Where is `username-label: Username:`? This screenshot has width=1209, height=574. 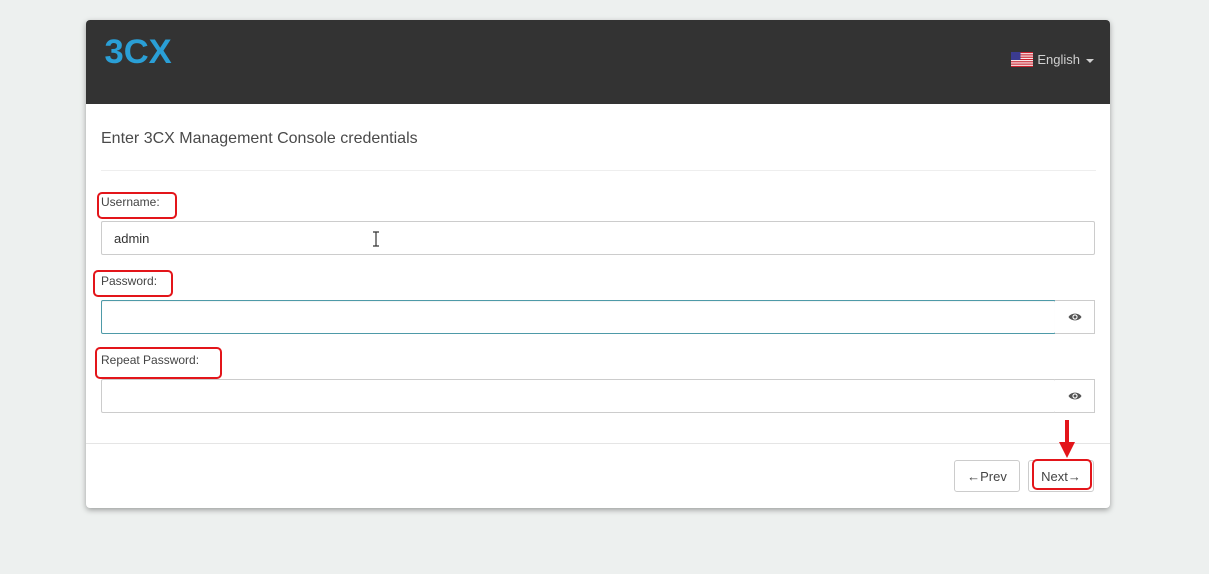
username-label: Username: is located at coordinates (130, 202).